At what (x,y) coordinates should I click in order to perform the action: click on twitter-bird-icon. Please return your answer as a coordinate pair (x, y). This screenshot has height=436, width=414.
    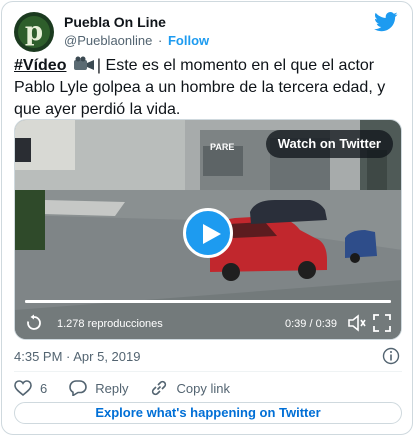
    Looking at the image, I should click on (386, 22).